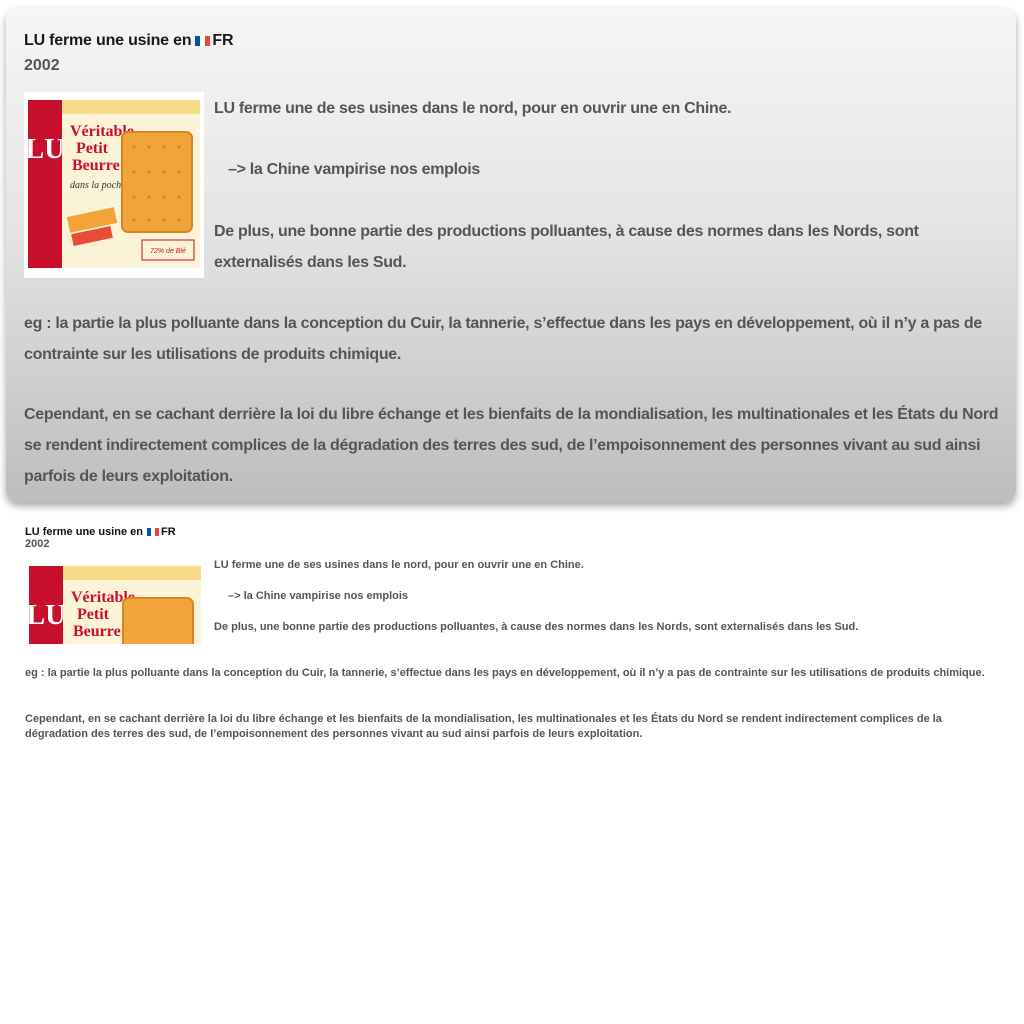  What do you see at coordinates (97, 631) in the screenshot?
I see `svg-text: Beurre` at bounding box center [97, 631].